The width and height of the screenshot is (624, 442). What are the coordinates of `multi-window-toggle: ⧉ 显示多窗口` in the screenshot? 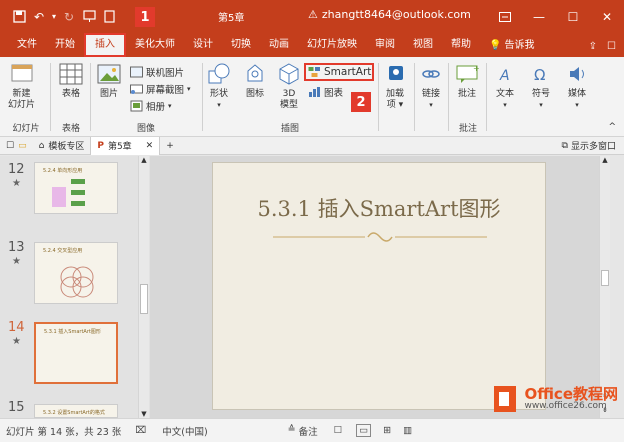 It's located at (593, 146).